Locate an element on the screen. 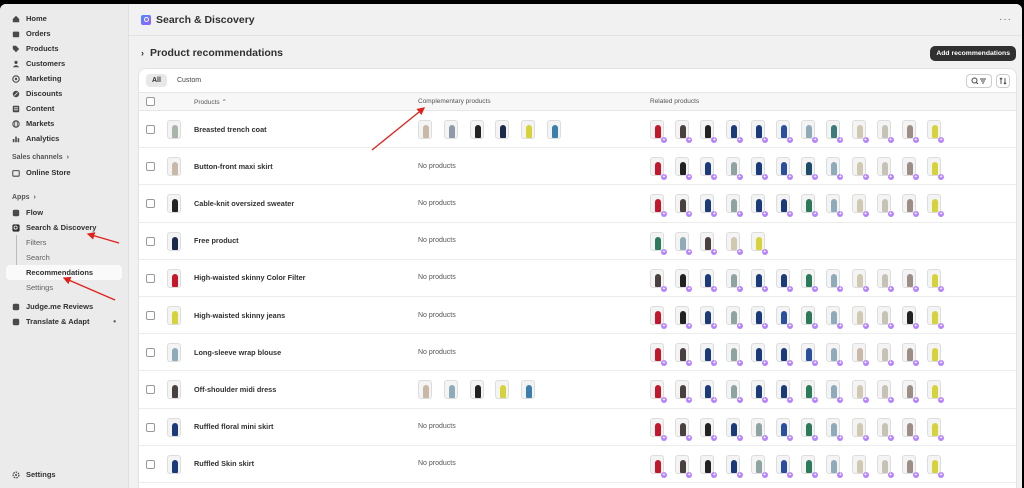 Image resolution: width=1024 pixels, height=488 pixels. product-name: High-waisted skinny jeans is located at coordinates (239, 315).